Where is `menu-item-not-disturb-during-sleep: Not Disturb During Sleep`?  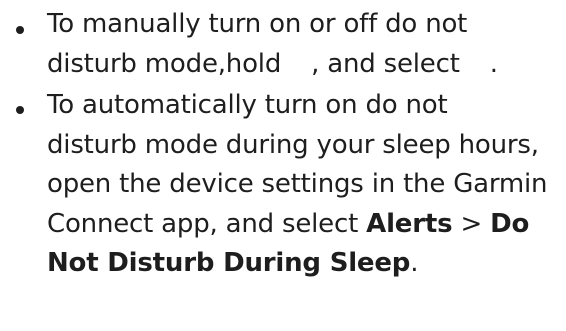 menu-item-not-disturb-during-sleep: Not Disturb During Sleep is located at coordinates (229, 263).